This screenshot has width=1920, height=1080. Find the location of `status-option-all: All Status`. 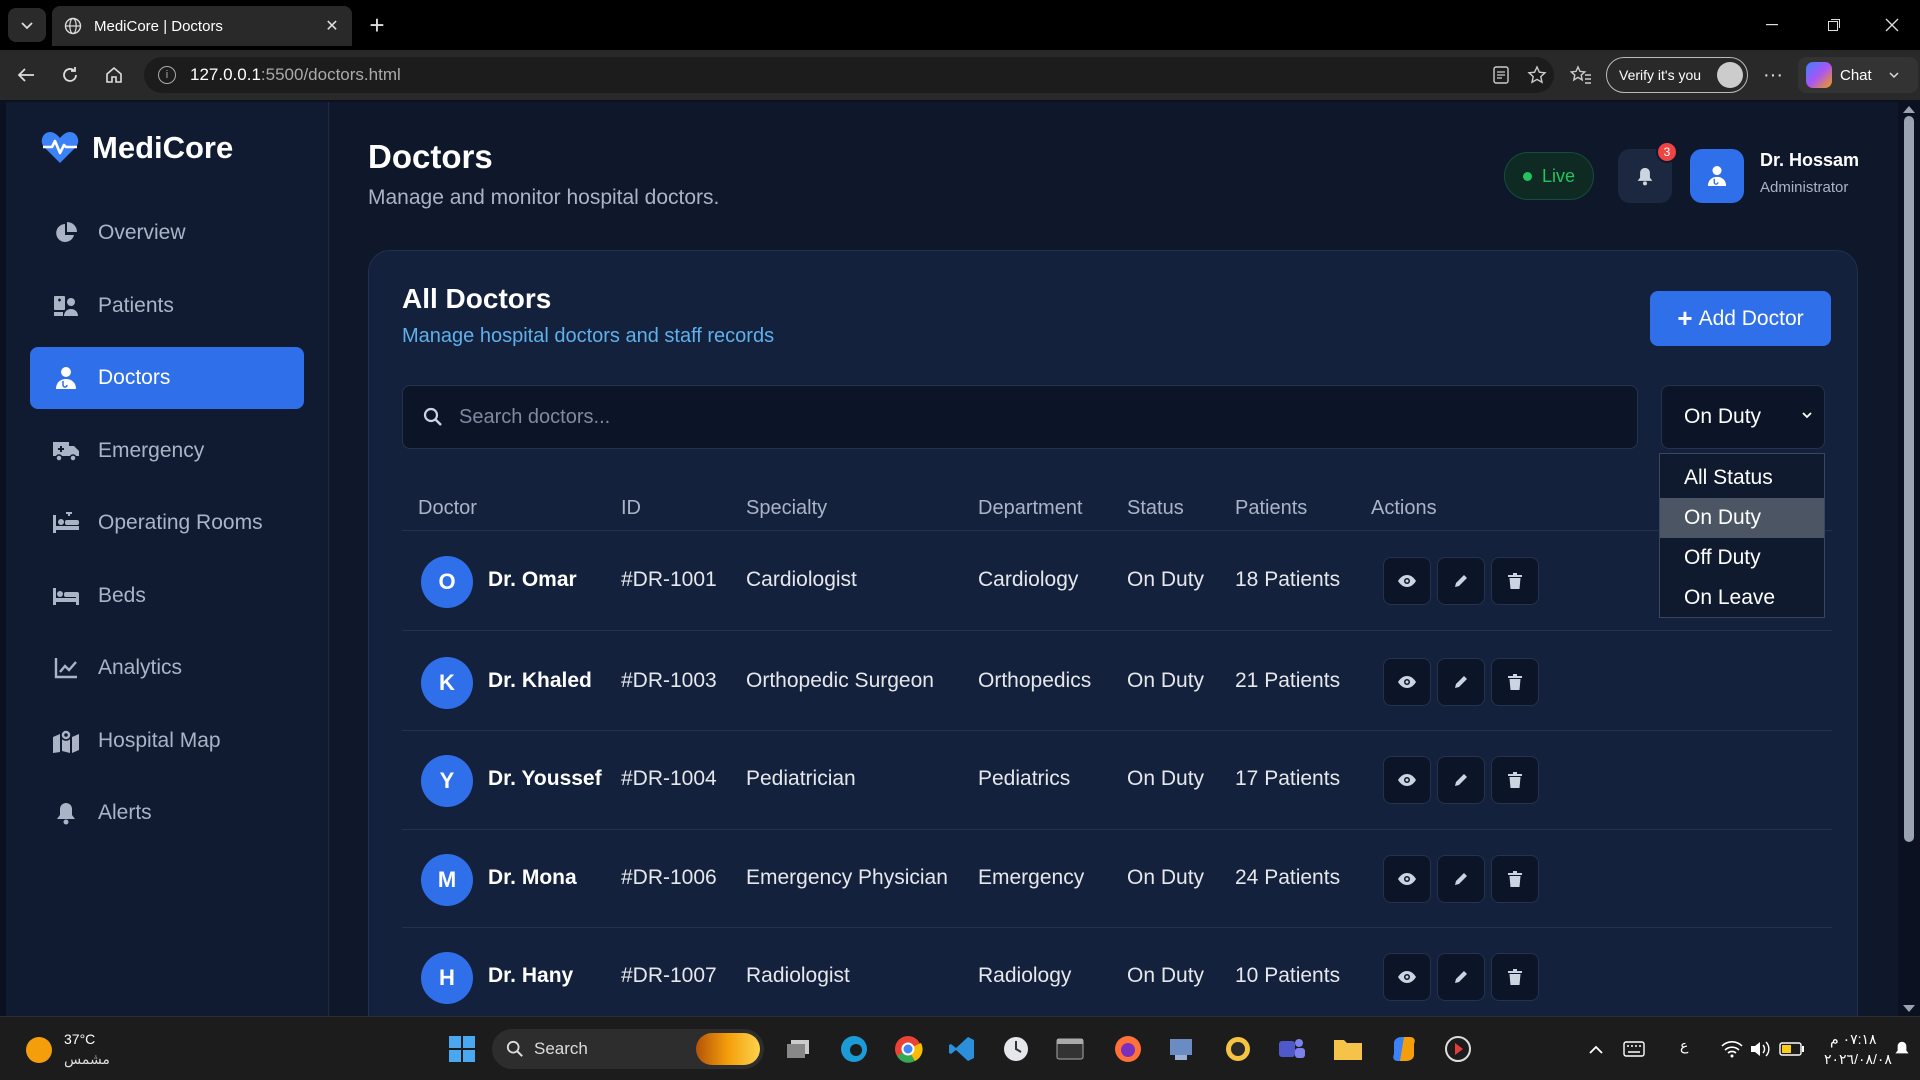

status-option-all: All Status is located at coordinates (1742, 478).